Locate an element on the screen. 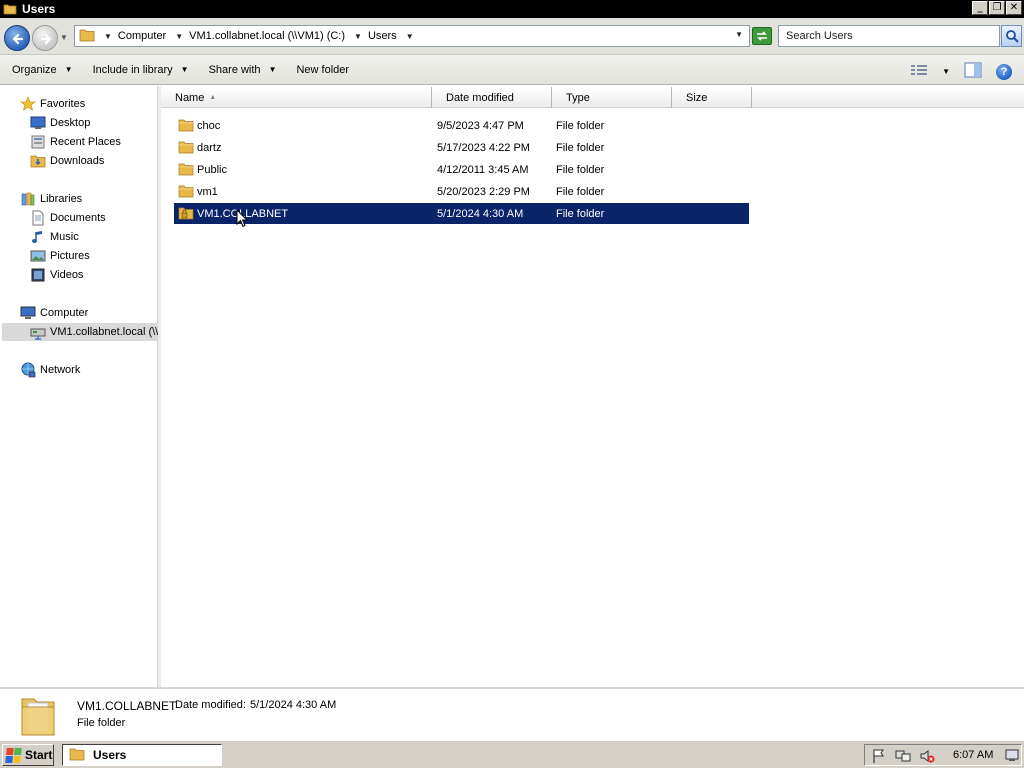  column-header-type: Type is located at coordinates (612, 97).